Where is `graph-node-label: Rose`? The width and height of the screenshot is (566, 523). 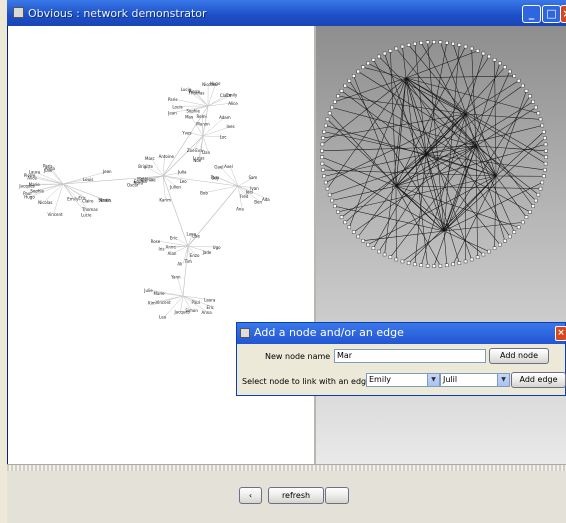 graph-node-label: Rose is located at coordinates (156, 241).